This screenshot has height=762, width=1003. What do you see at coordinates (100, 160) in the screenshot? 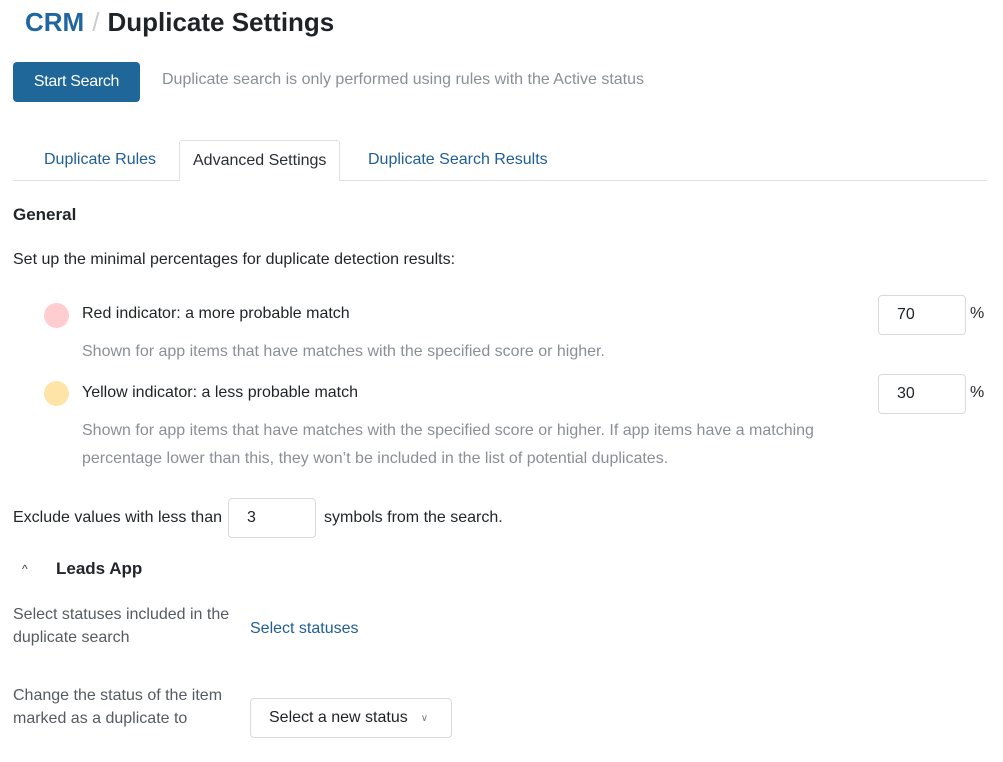
I see `tab-duplicate-rules: Duplicate Rules` at bounding box center [100, 160].